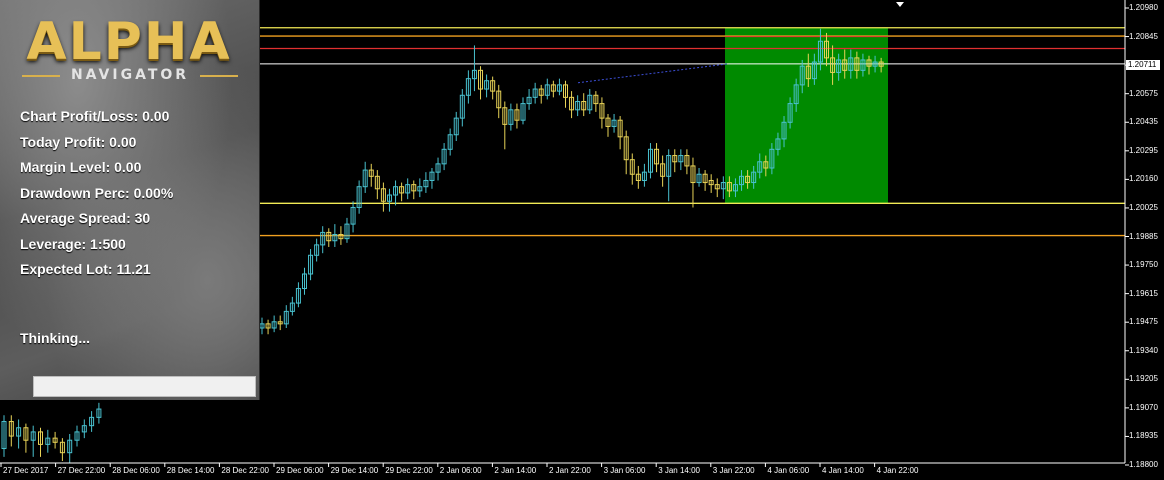  I want to click on logo-title: ALPHA, so click(129, 42).